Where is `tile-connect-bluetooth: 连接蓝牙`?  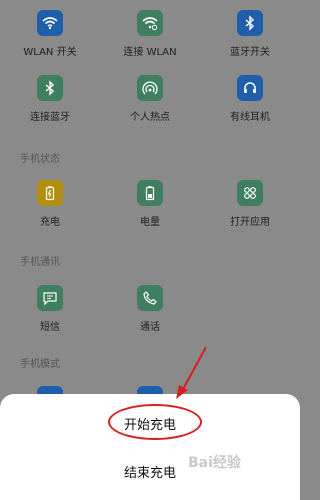 tile-connect-bluetooth: 连接蓝牙 is located at coordinates (50, 99).